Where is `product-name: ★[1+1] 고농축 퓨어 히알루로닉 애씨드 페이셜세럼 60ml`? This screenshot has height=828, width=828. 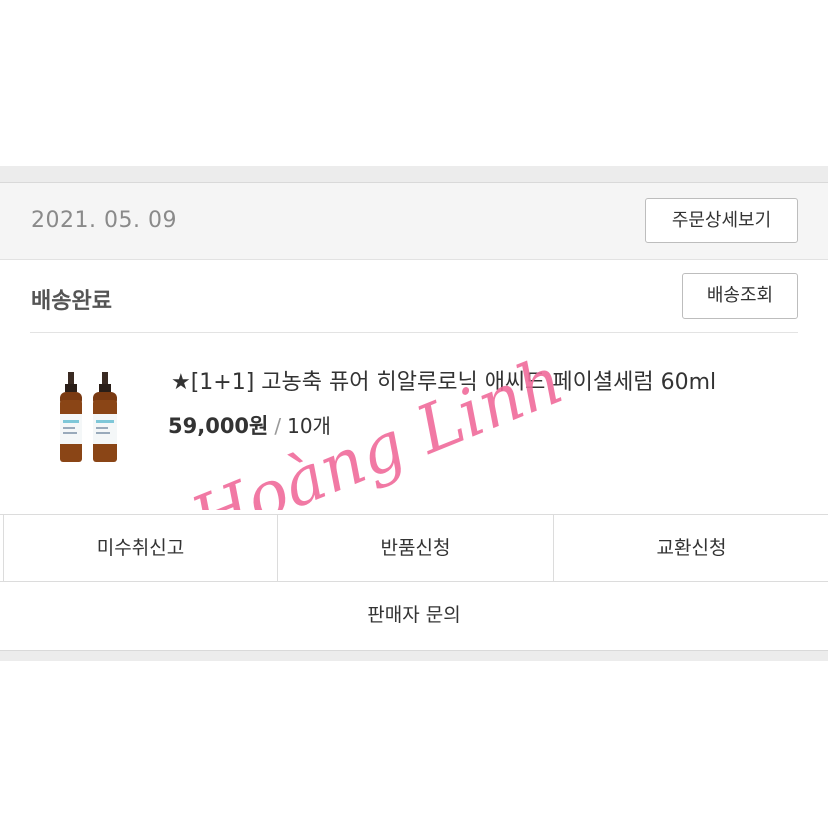
product-name: ★[1+1] 고농축 퓨어 히알루로닉 애씨드 페이셜세럼 60ml is located at coordinates (443, 380).